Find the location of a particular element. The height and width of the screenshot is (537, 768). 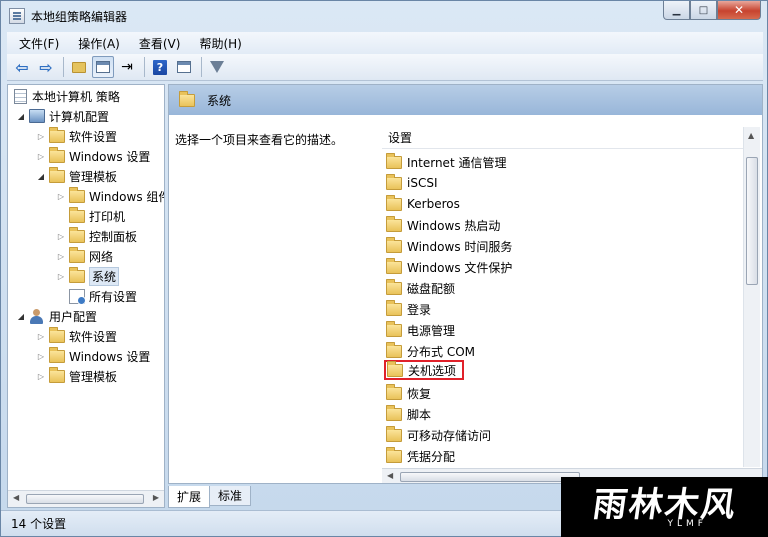

list-item-label: Kerberos is located at coordinates (433, 204).